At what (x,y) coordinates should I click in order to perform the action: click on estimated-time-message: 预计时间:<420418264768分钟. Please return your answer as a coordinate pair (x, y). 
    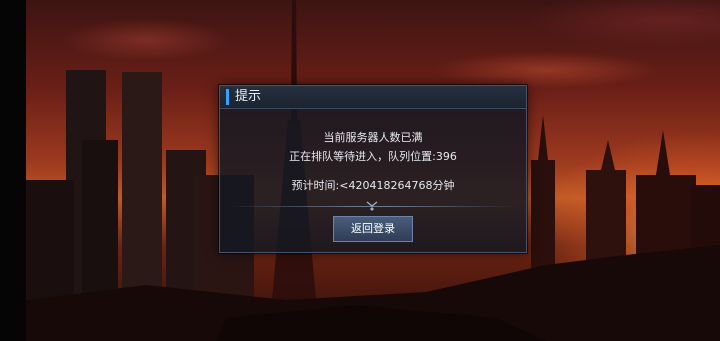
    Looking at the image, I should click on (373, 185).